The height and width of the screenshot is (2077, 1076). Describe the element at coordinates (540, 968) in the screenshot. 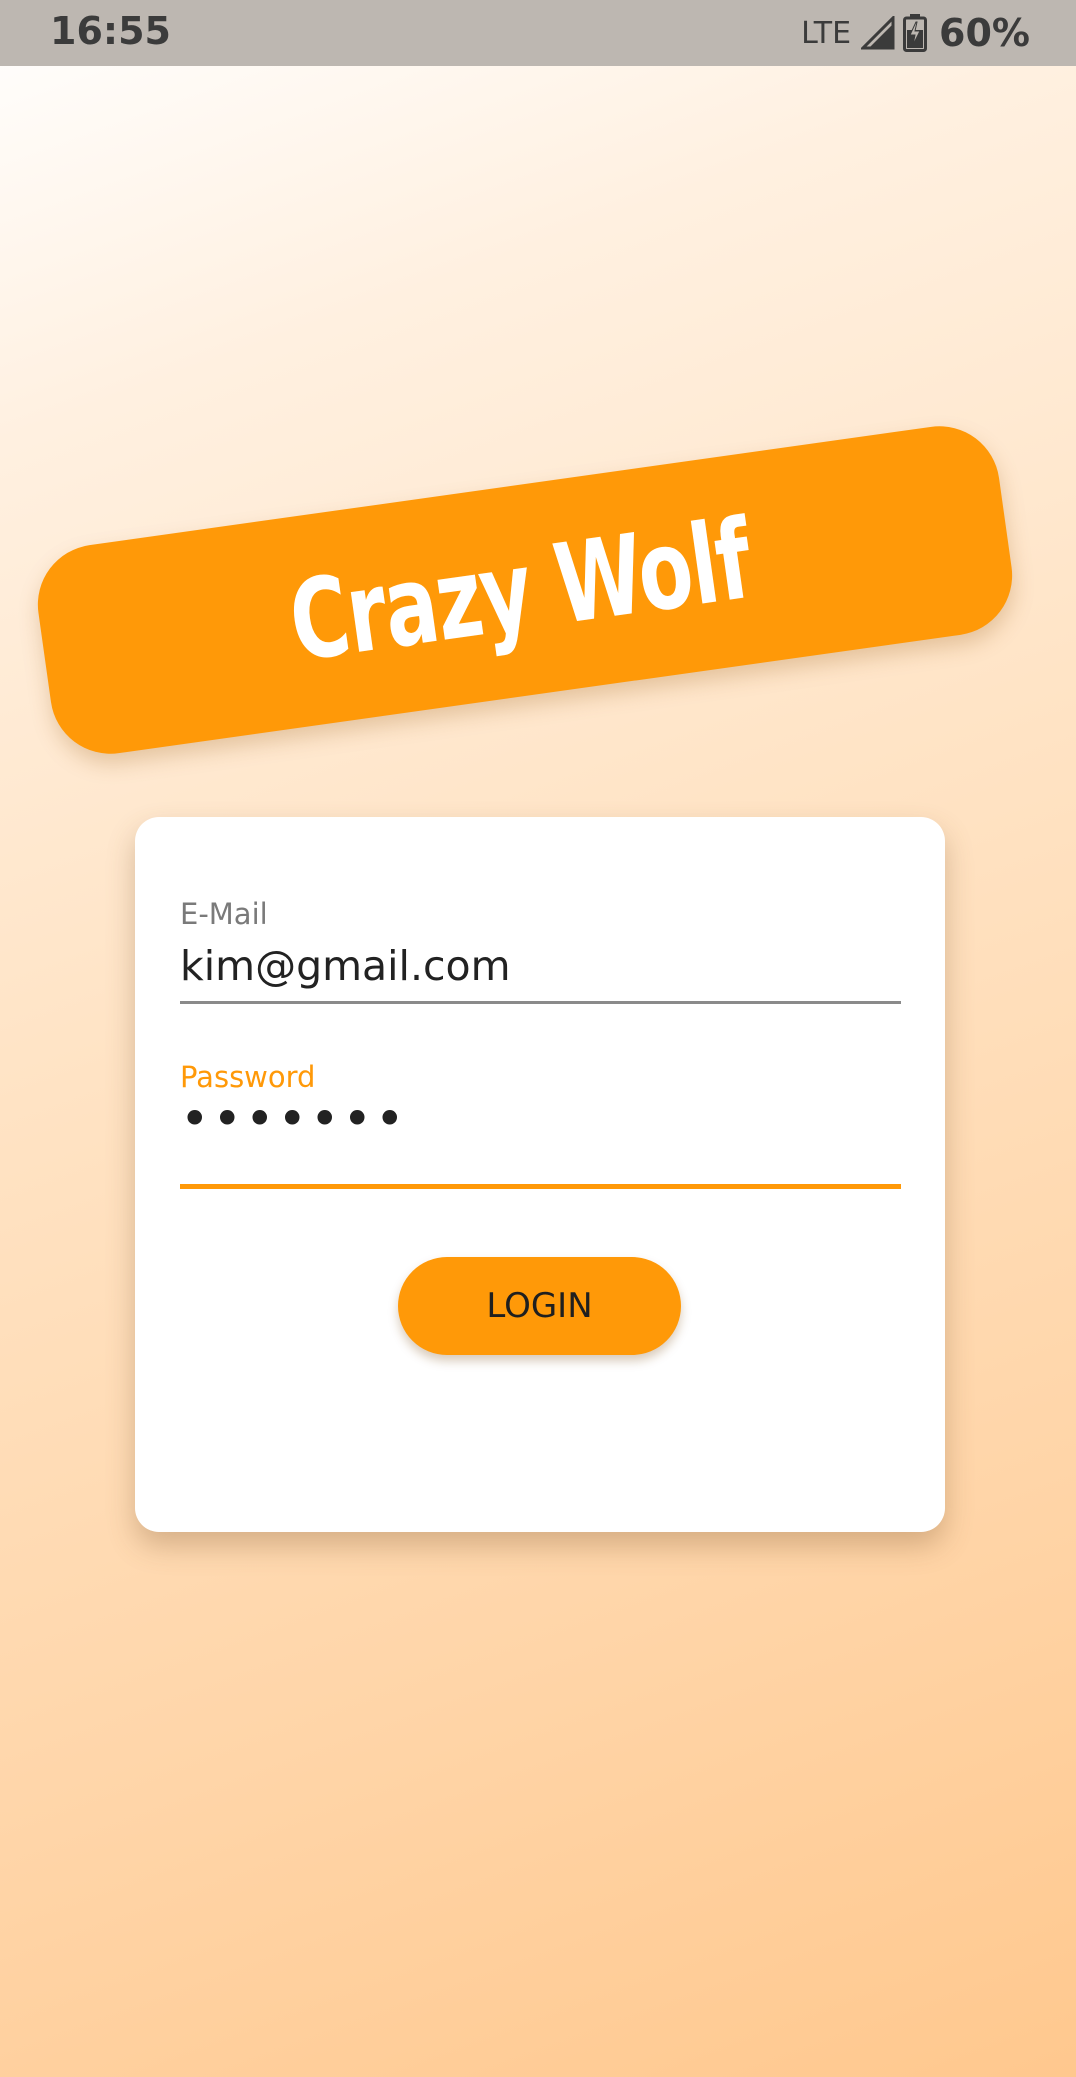

I see `email-field: E-Mail kim@gmail.com` at that location.